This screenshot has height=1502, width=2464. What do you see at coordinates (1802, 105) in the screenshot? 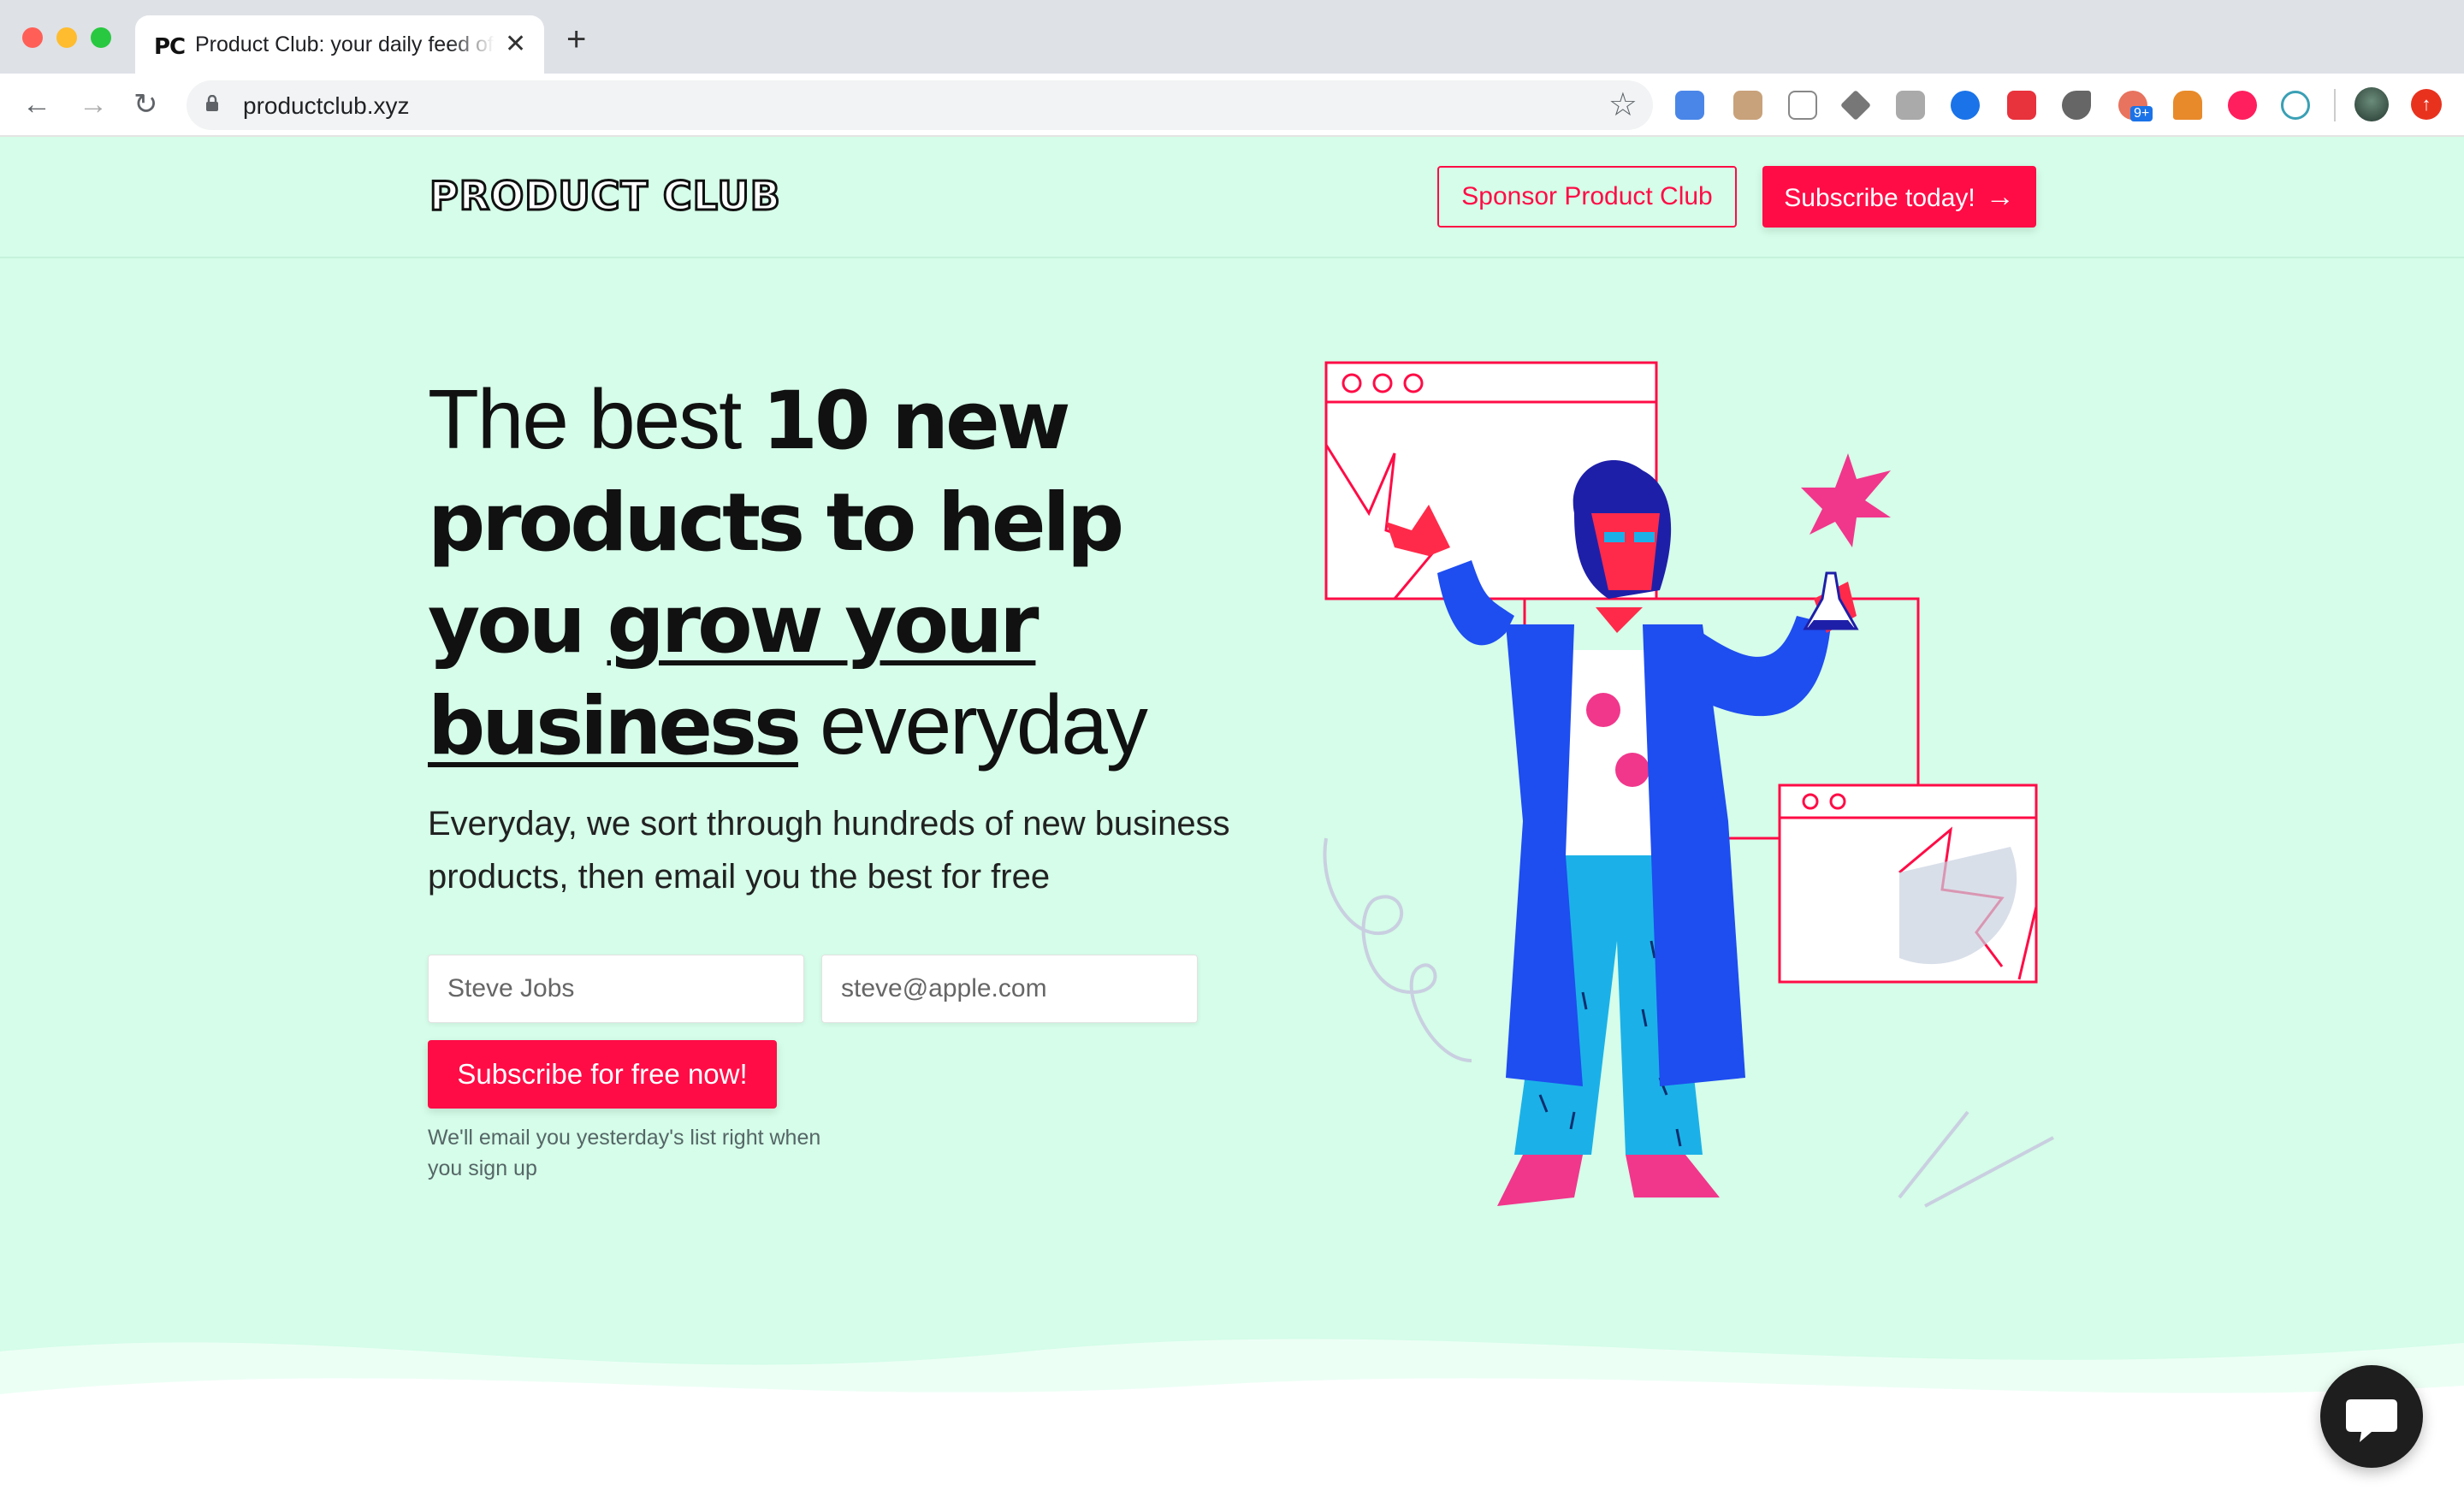
I see `page-icon` at bounding box center [1802, 105].